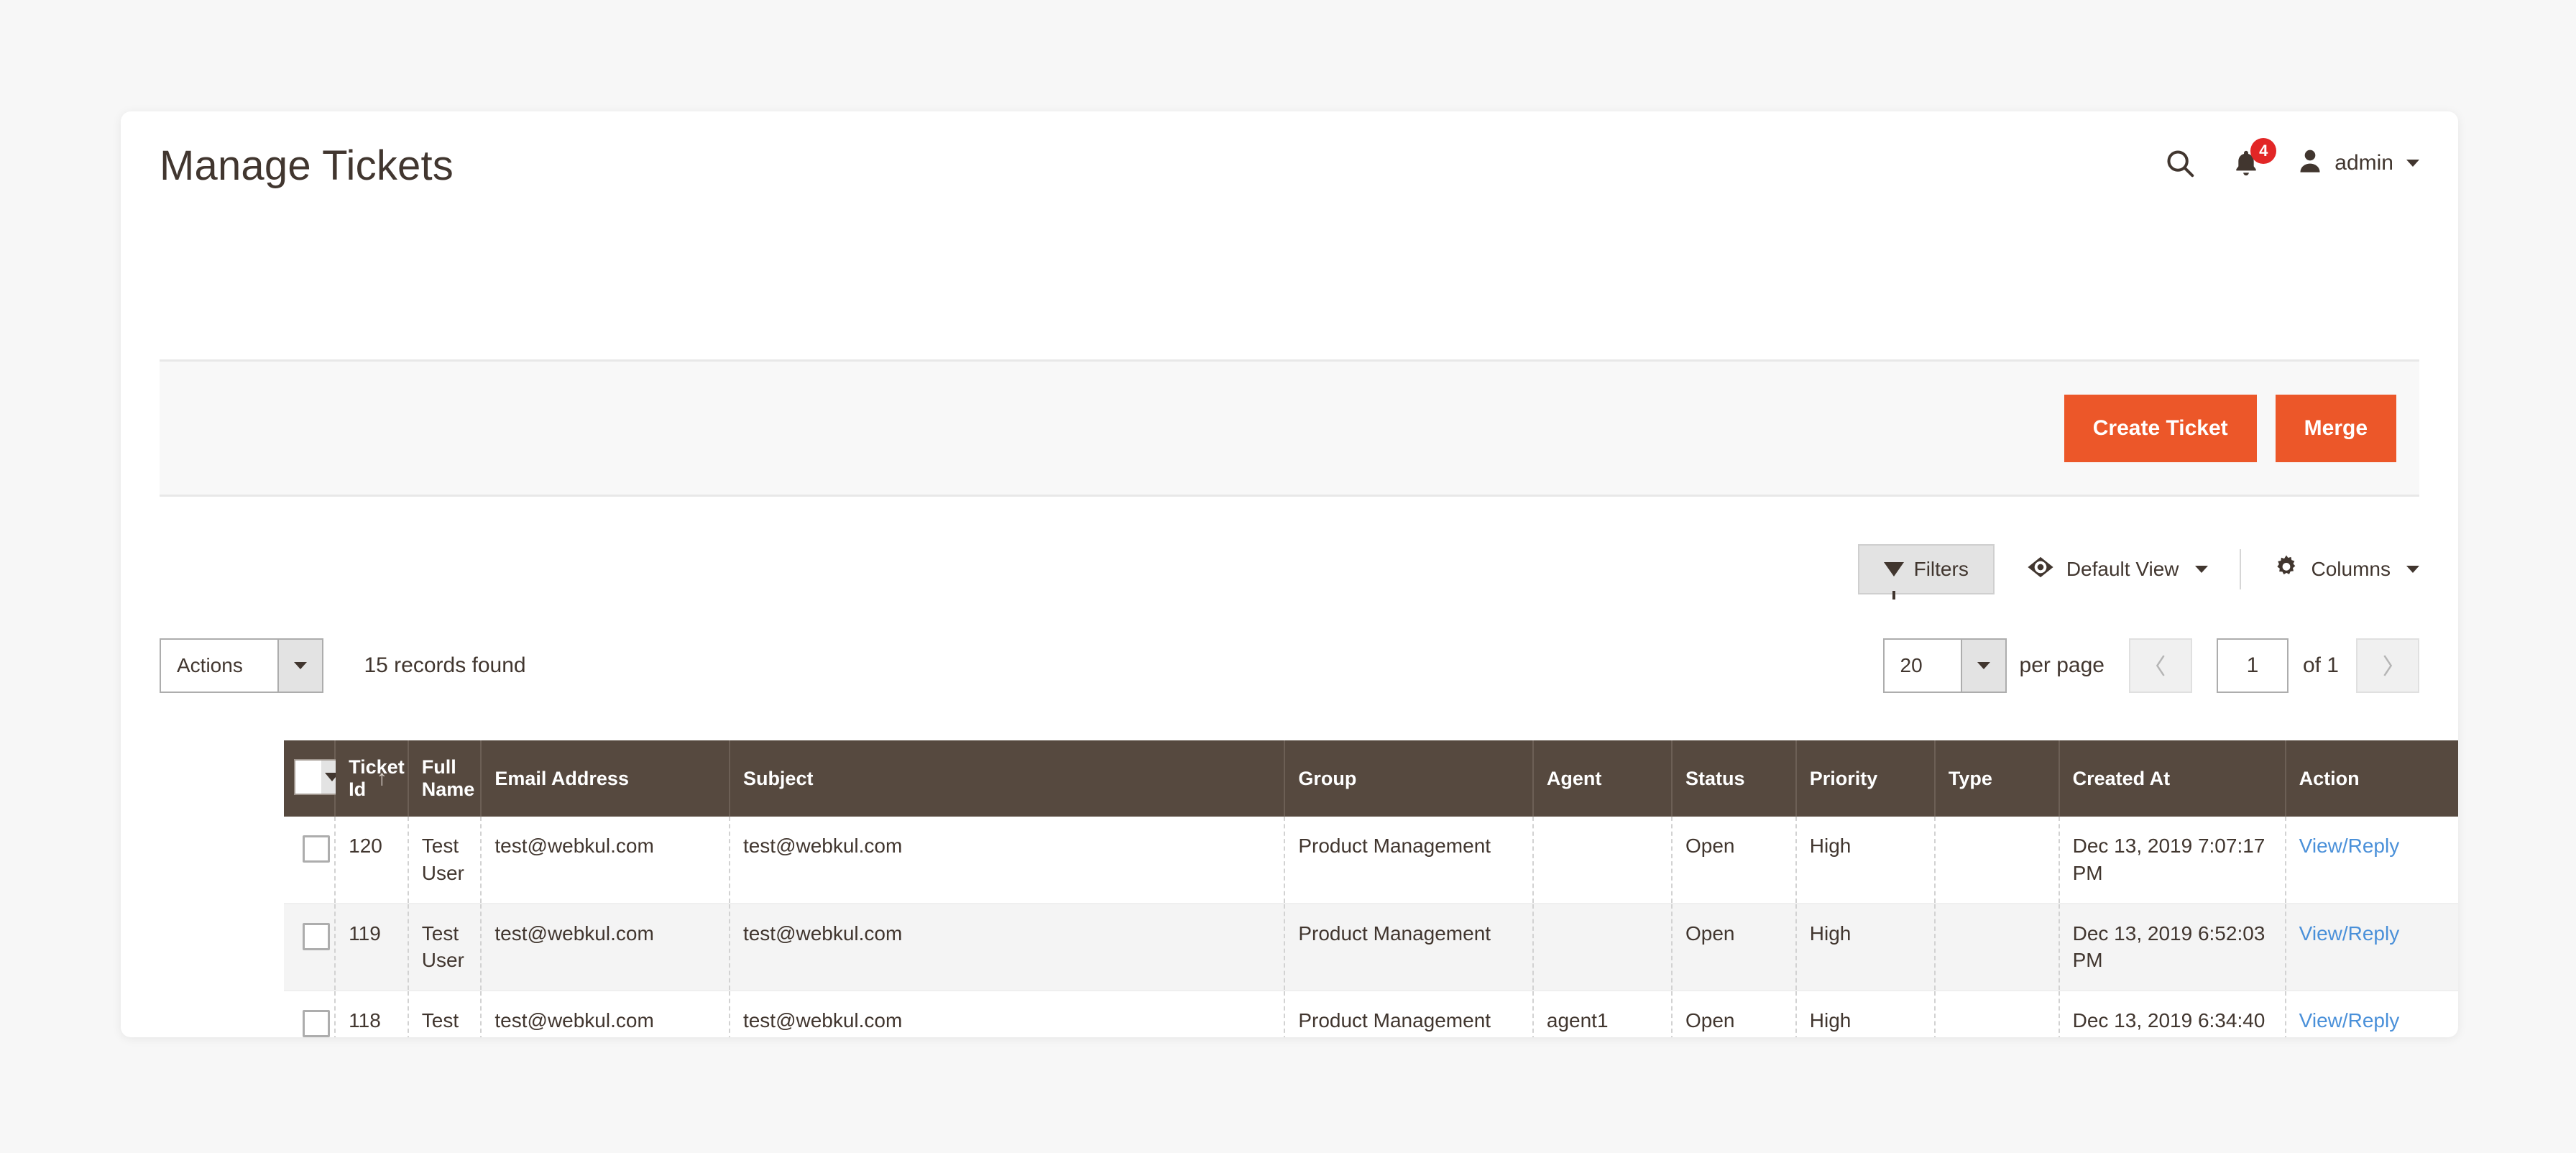 The width and height of the screenshot is (2576, 1153). What do you see at coordinates (1941, 569) in the screenshot?
I see `filters-label: Filters` at bounding box center [1941, 569].